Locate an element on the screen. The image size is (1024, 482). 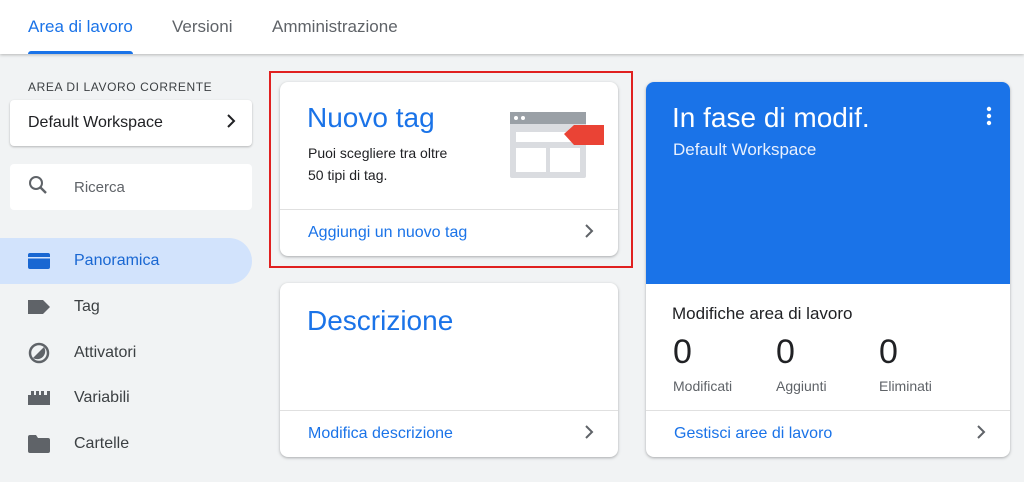
new-tag-description: Puoi scegliere tra oltre 50 tipi di tag. is located at coordinates (377, 164).